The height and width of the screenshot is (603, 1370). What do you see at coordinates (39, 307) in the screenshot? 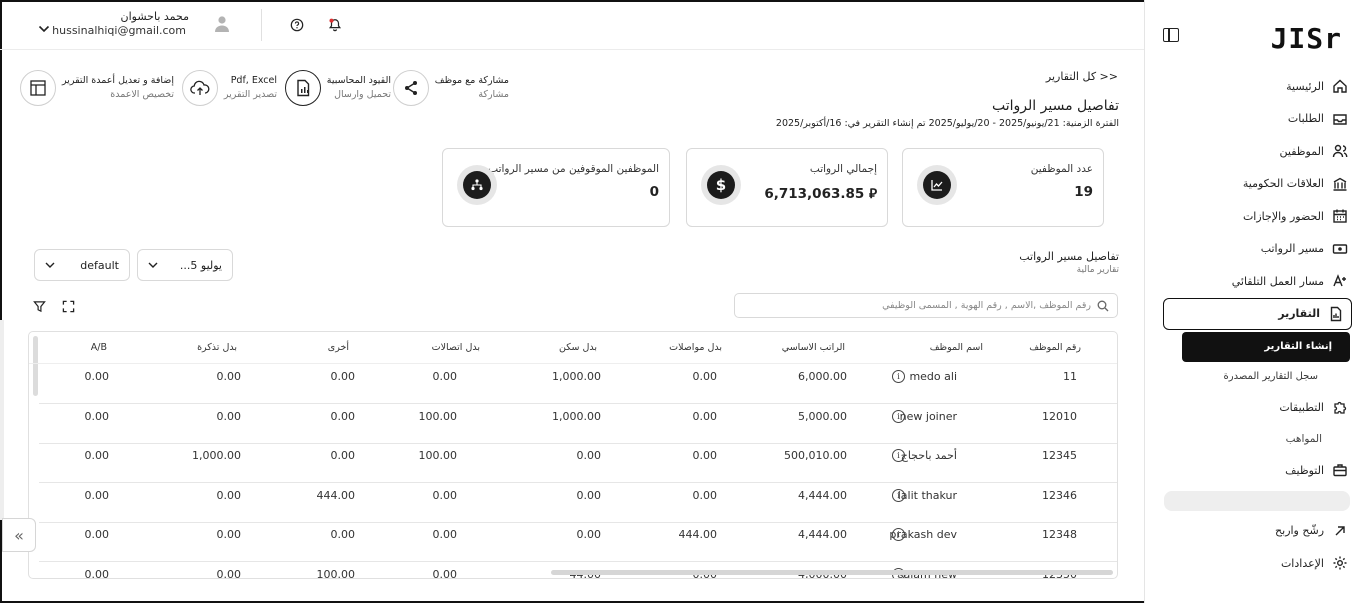
I see `filter-icon` at bounding box center [39, 307].